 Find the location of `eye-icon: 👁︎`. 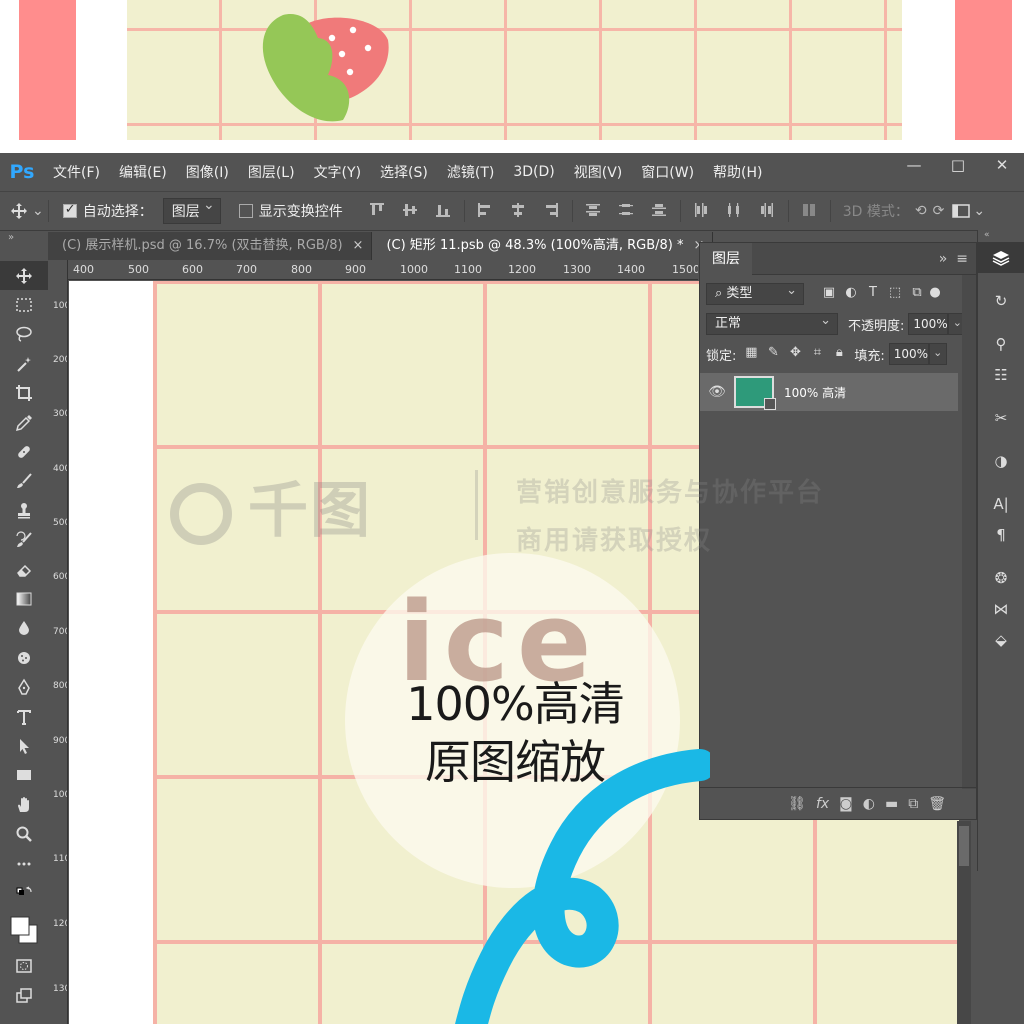

eye-icon: 👁︎ is located at coordinates (717, 392).